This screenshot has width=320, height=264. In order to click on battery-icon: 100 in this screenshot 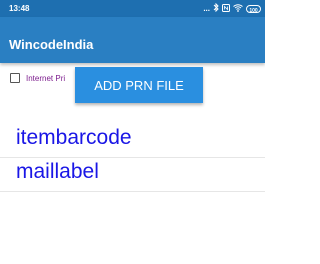, I will do `click(253, 9)`.